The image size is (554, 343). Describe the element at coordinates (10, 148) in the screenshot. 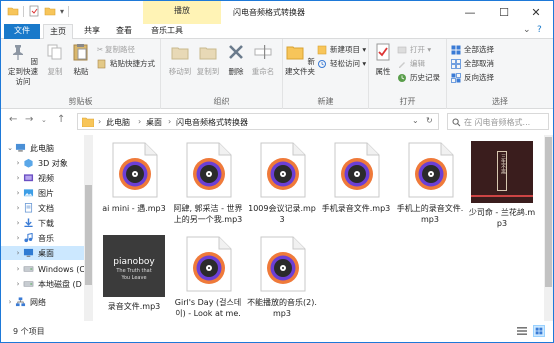

I see `chevron-down-icon: ⌄` at that location.